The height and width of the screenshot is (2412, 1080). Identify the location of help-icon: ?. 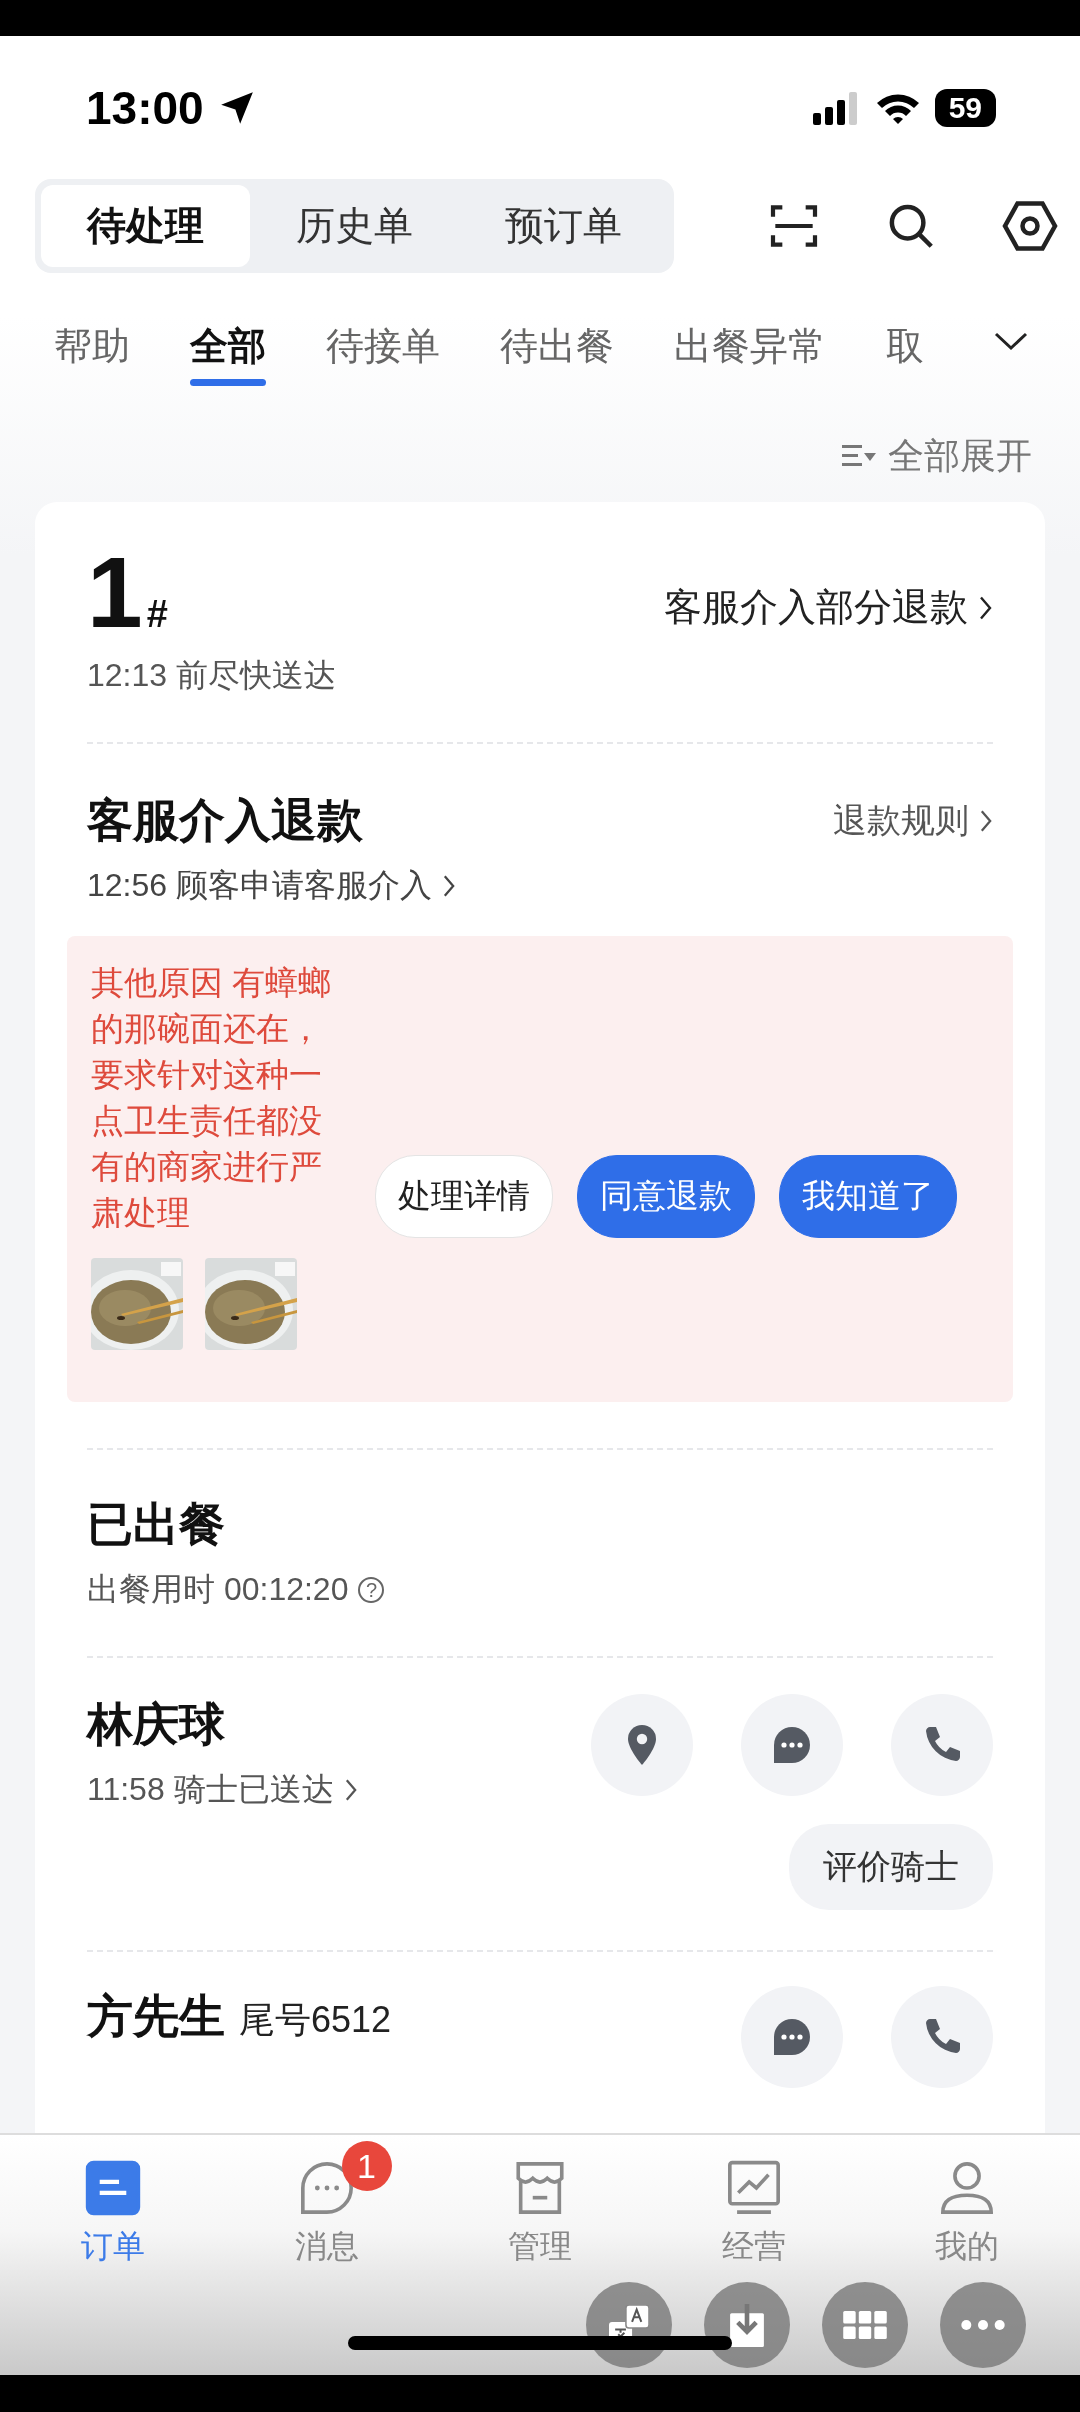
(371, 1590).